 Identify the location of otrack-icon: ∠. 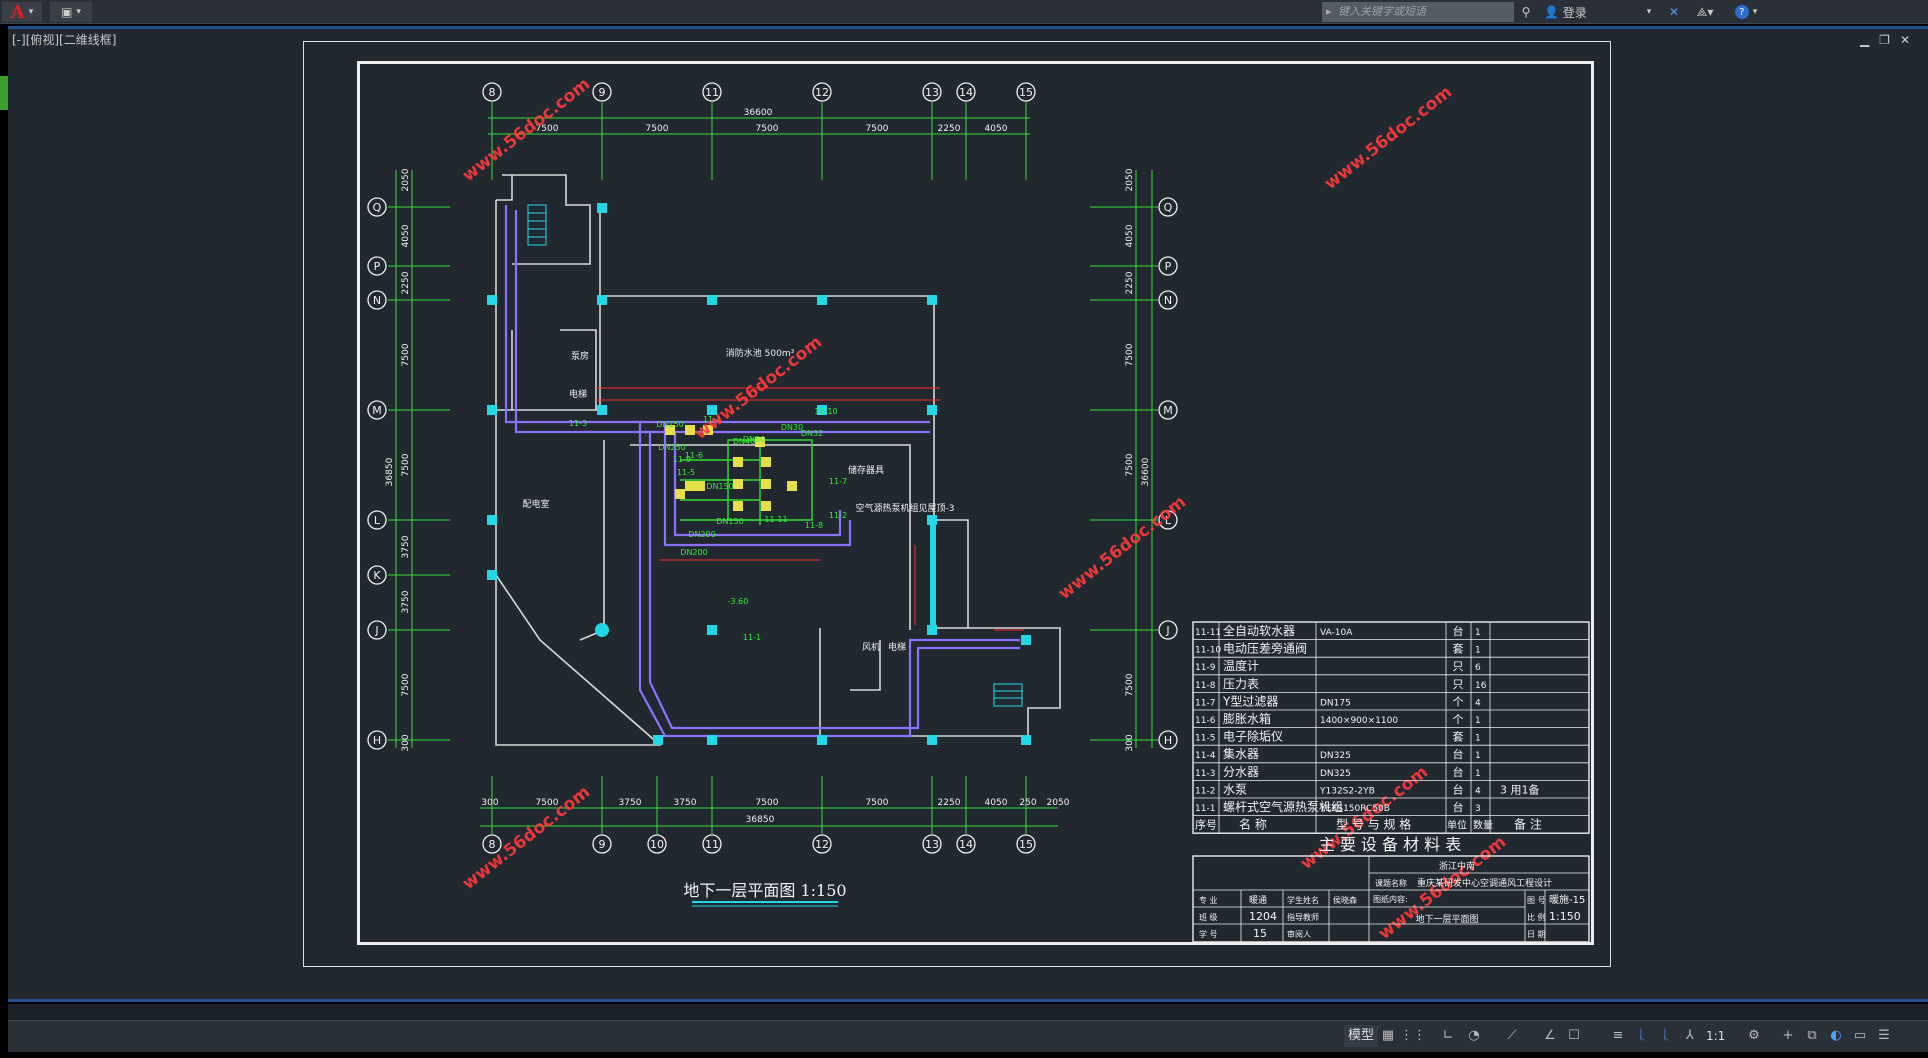
(1550, 1036).